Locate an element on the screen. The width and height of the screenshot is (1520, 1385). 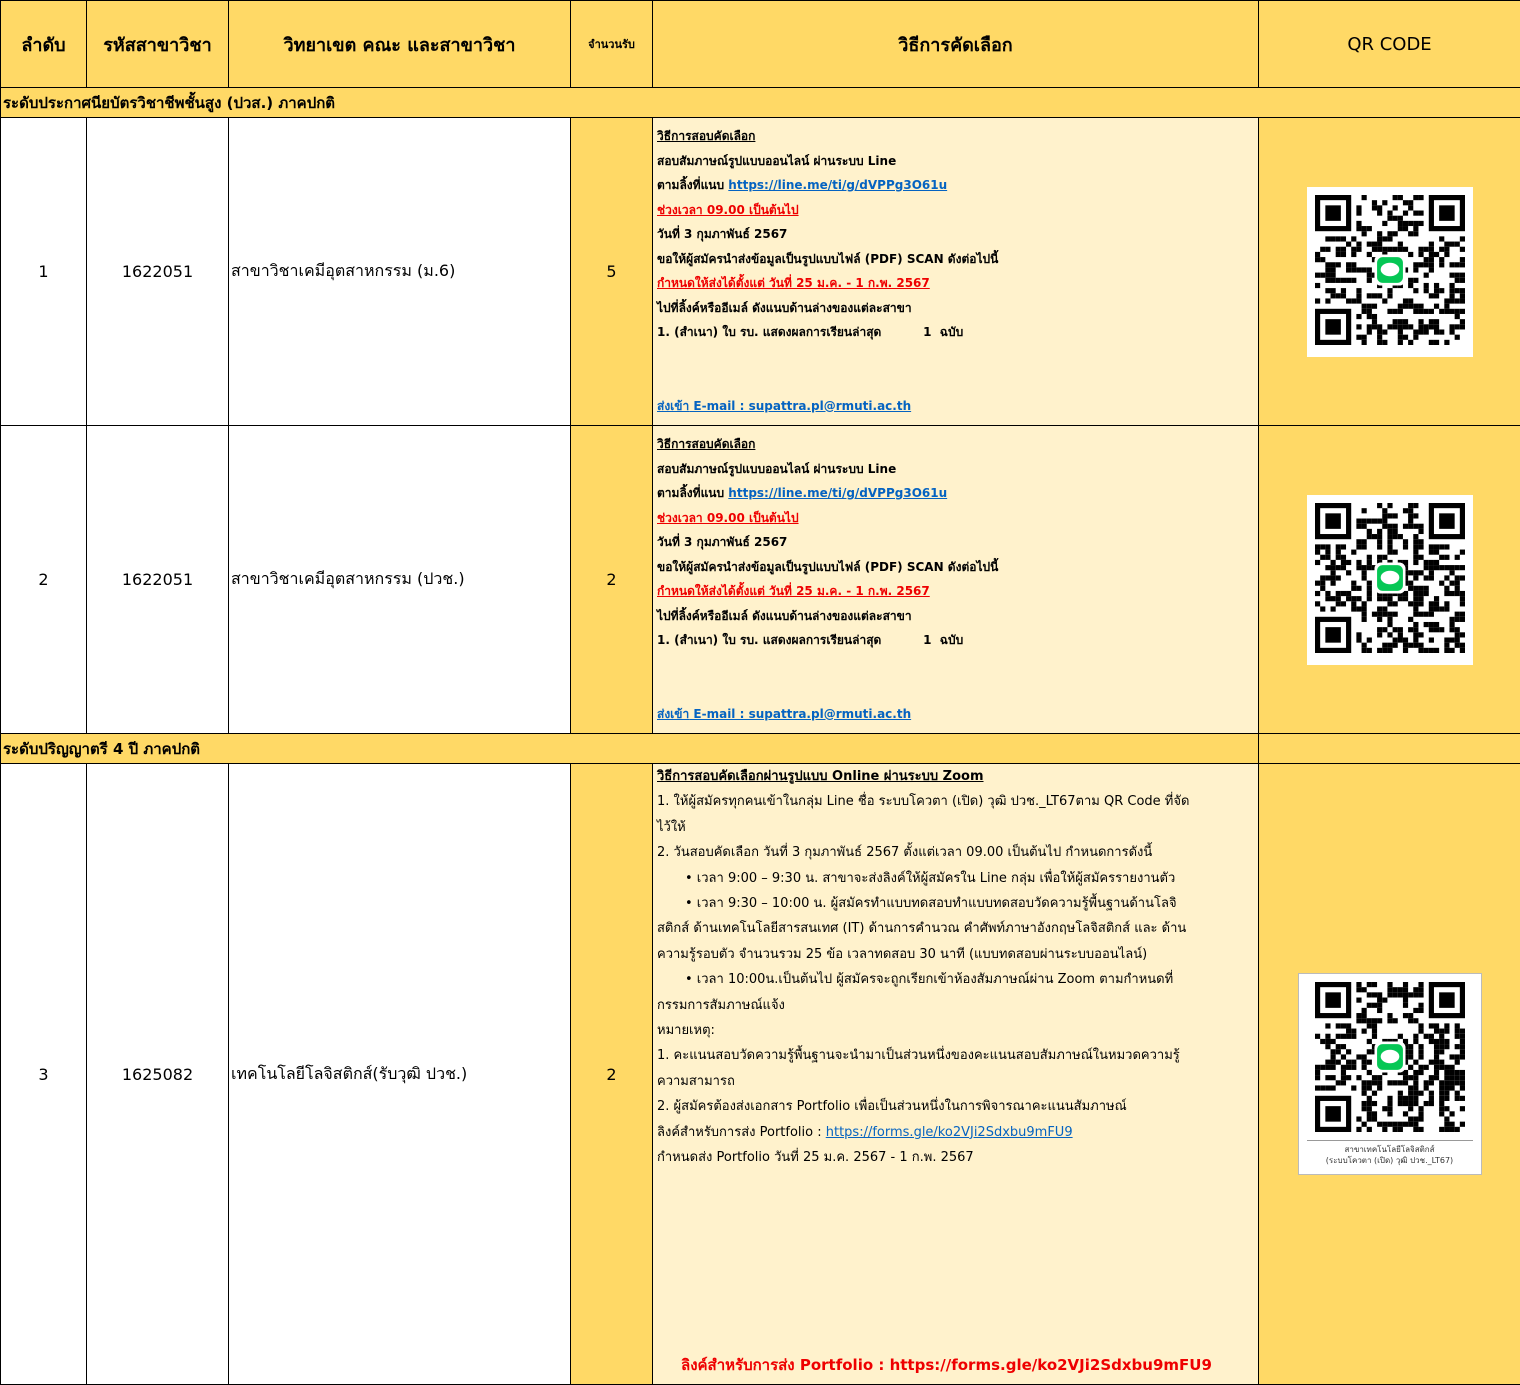
col-seats: จำนวนรับ is located at coordinates (612, 44).